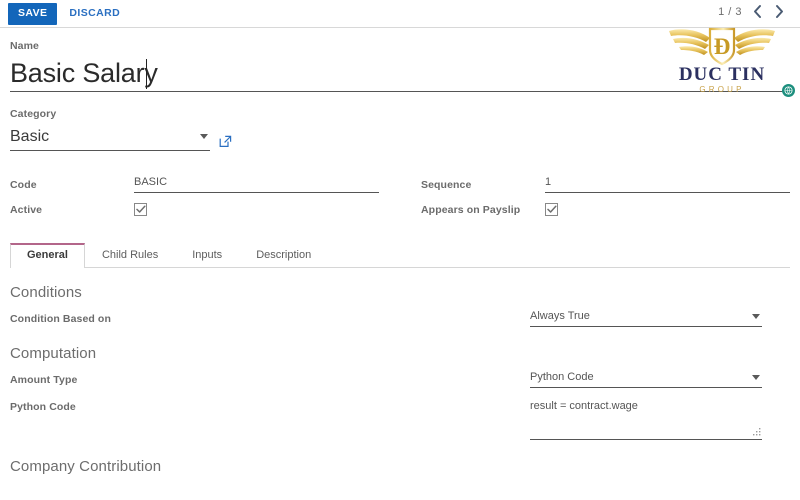 This screenshot has width=800, height=500. I want to click on name-input-wrapper, so click(400, 75).